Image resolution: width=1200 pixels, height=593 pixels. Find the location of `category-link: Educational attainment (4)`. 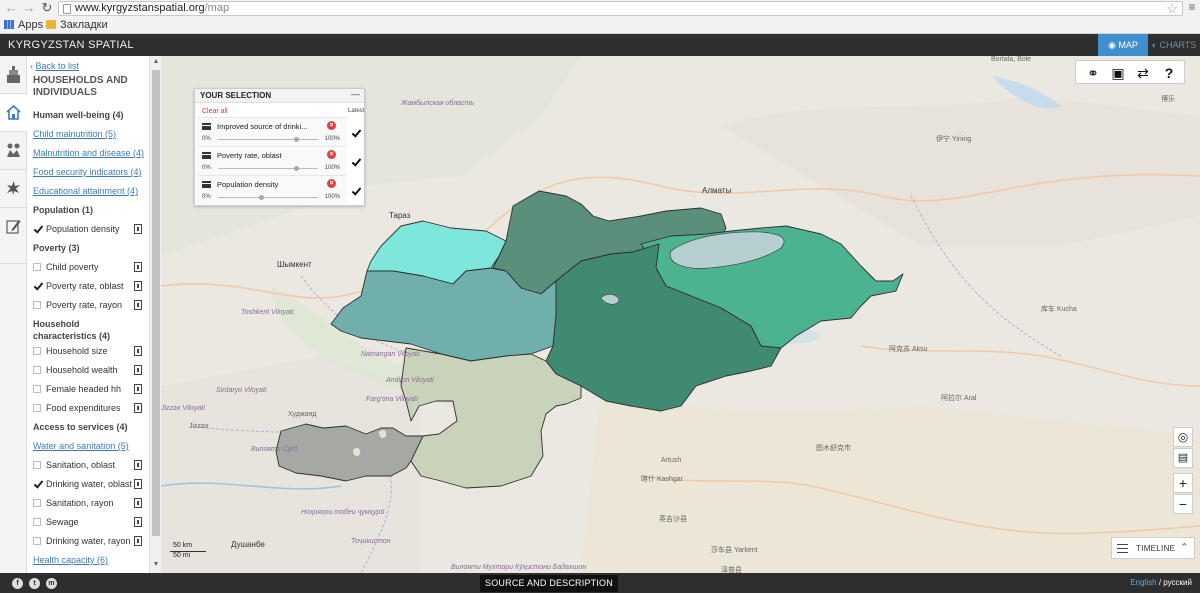

category-link: Educational attainment (4) is located at coordinates (89, 191).